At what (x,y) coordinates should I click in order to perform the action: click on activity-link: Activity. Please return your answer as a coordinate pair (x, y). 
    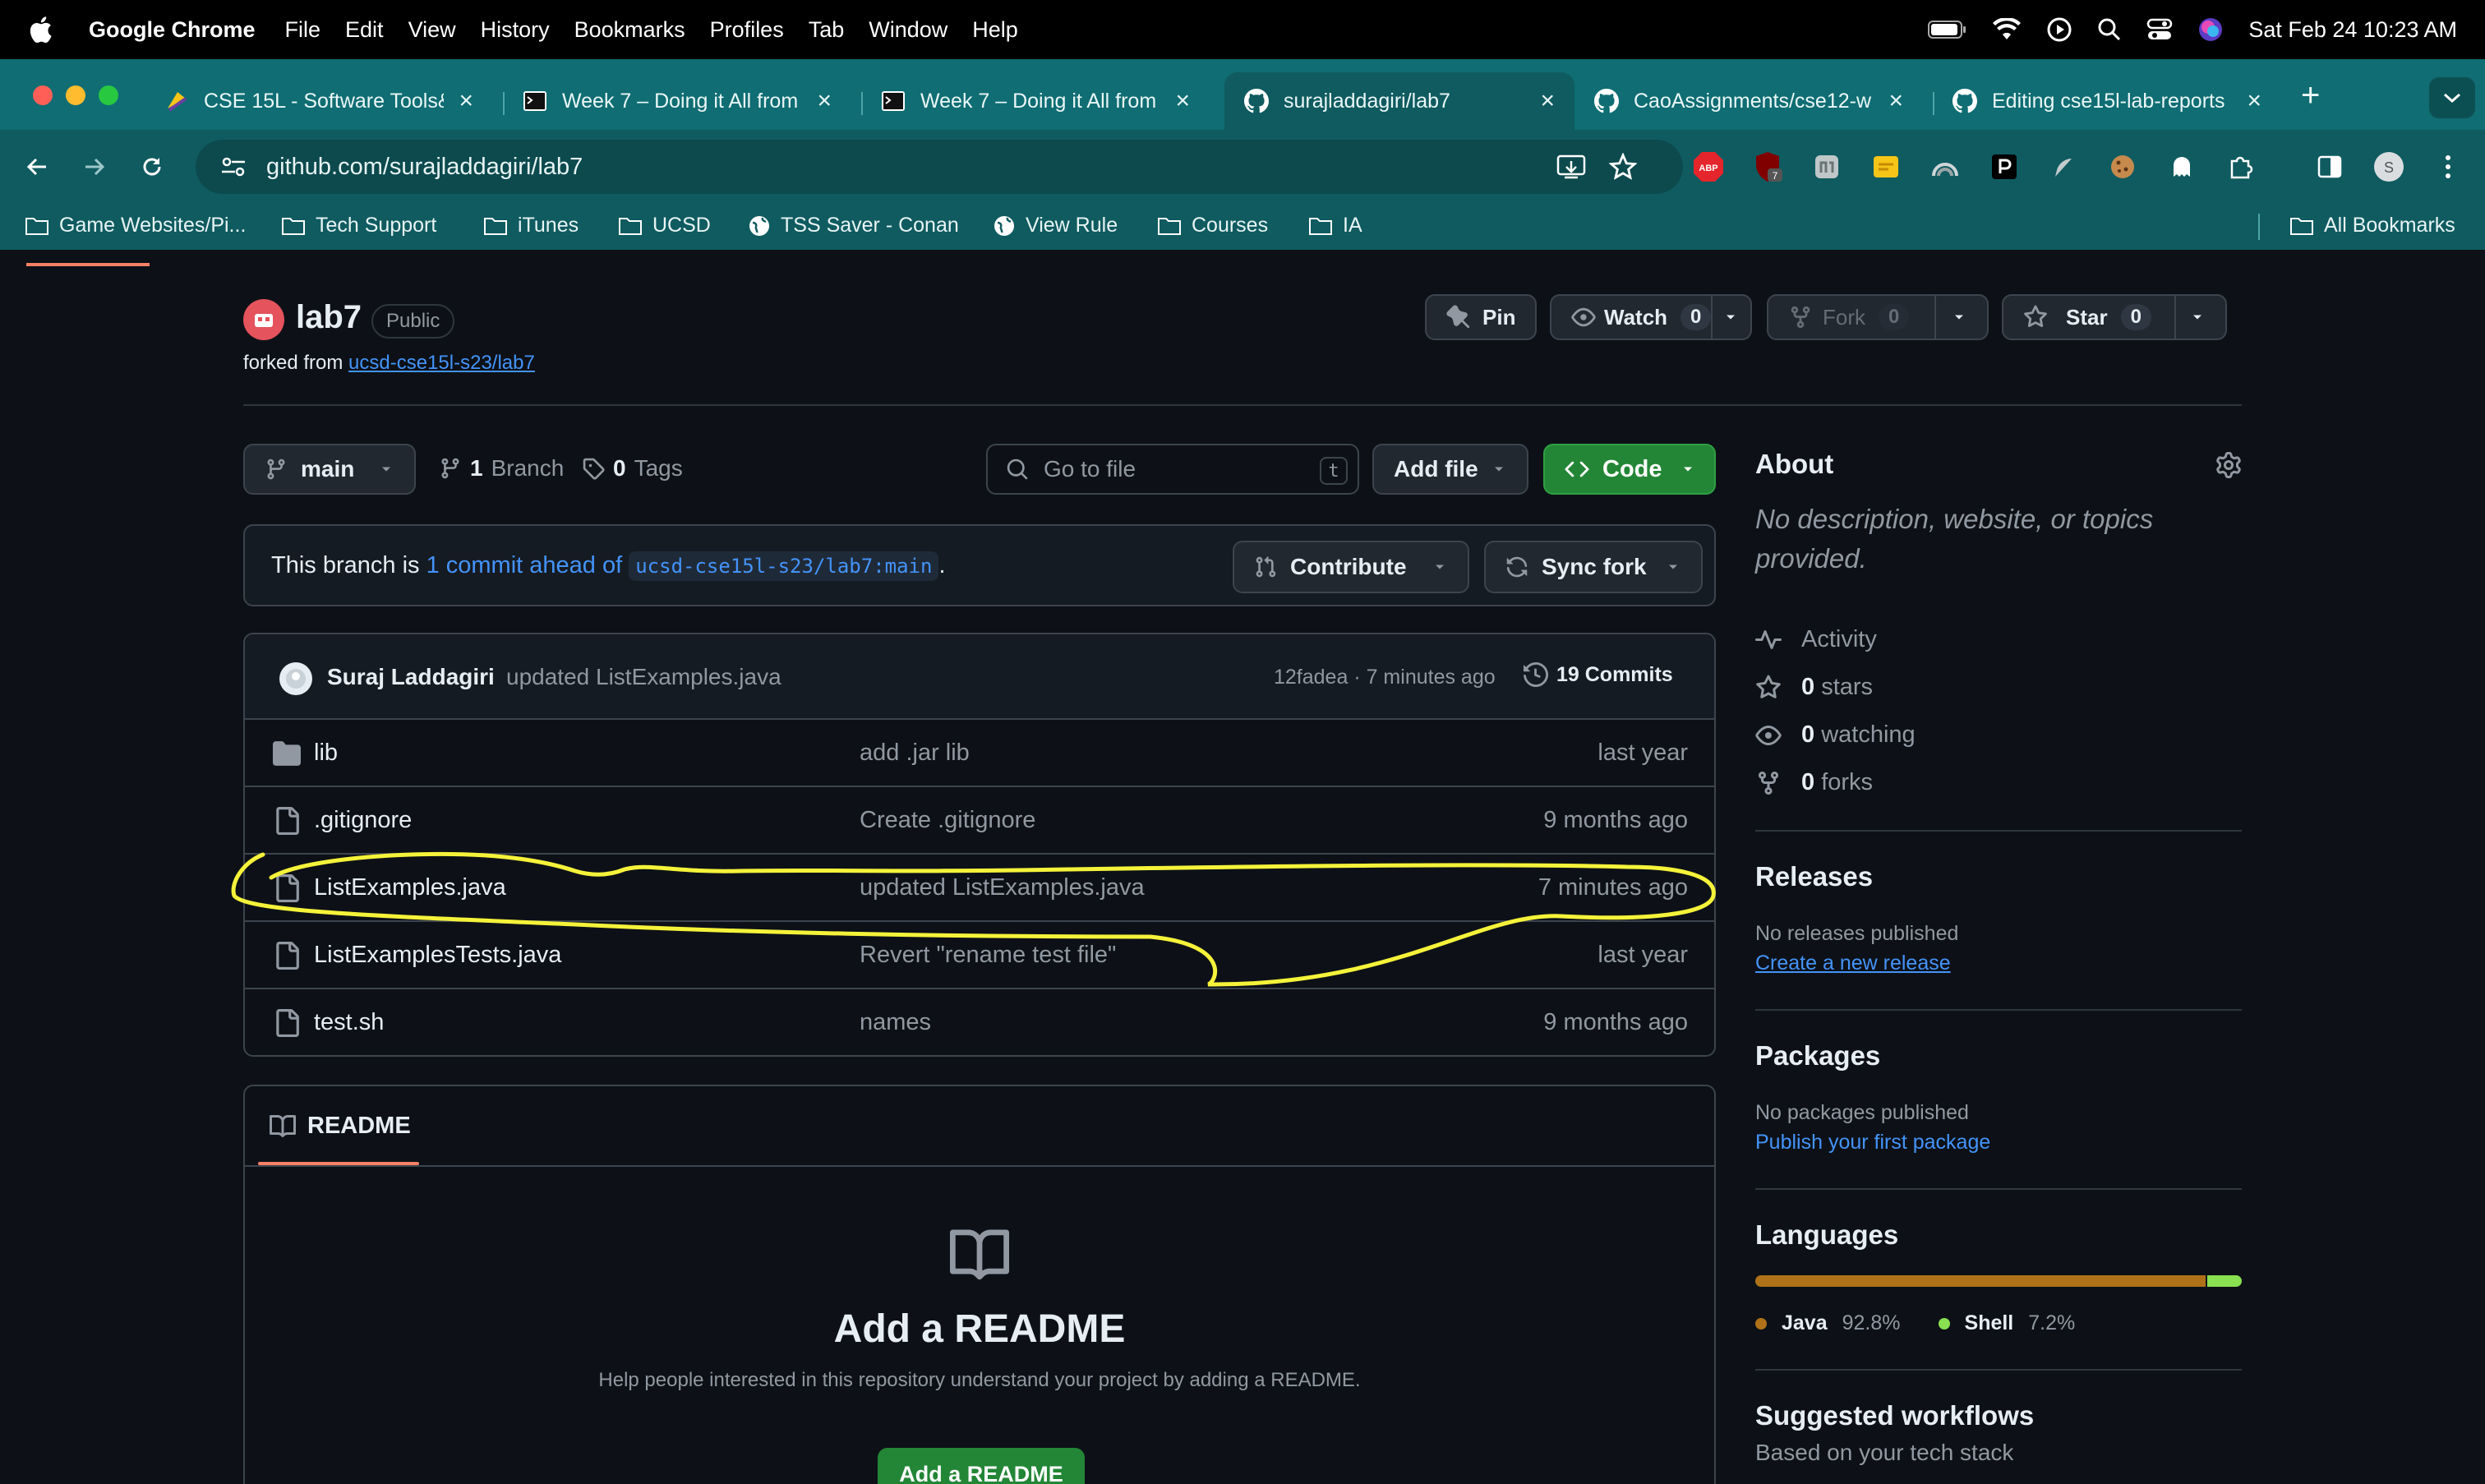
    Looking at the image, I should click on (1816, 640).